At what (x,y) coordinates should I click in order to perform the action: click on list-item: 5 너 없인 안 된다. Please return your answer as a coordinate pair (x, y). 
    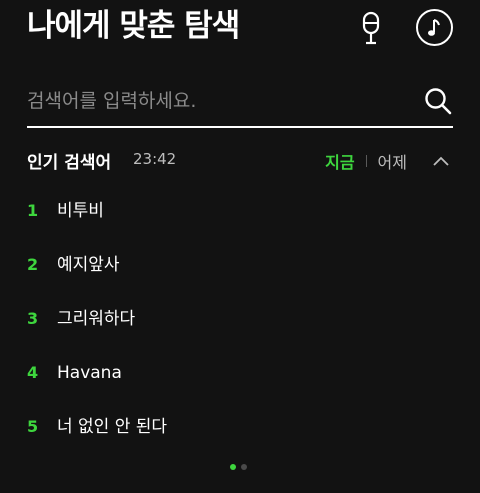
    Looking at the image, I should click on (237, 443).